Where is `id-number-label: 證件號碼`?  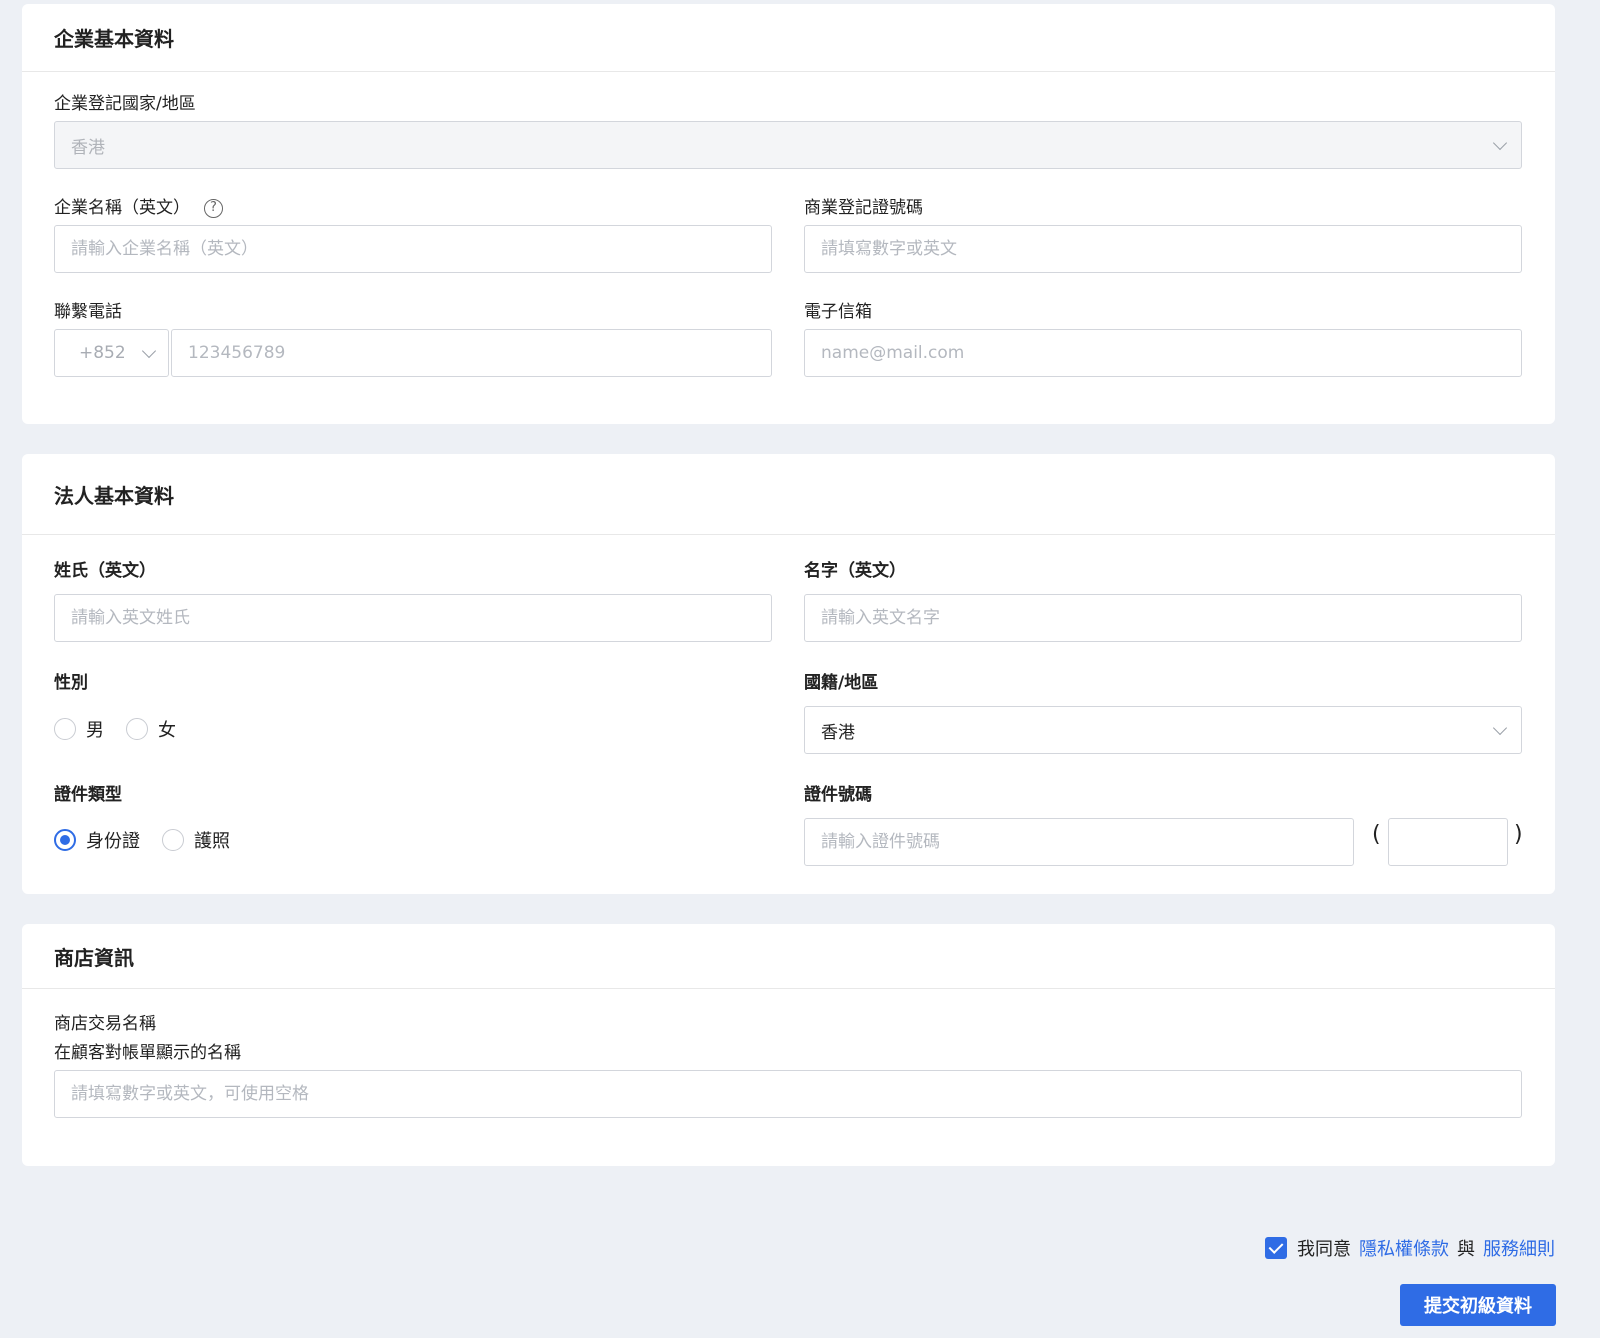 id-number-label: 證件號碼 is located at coordinates (838, 795).